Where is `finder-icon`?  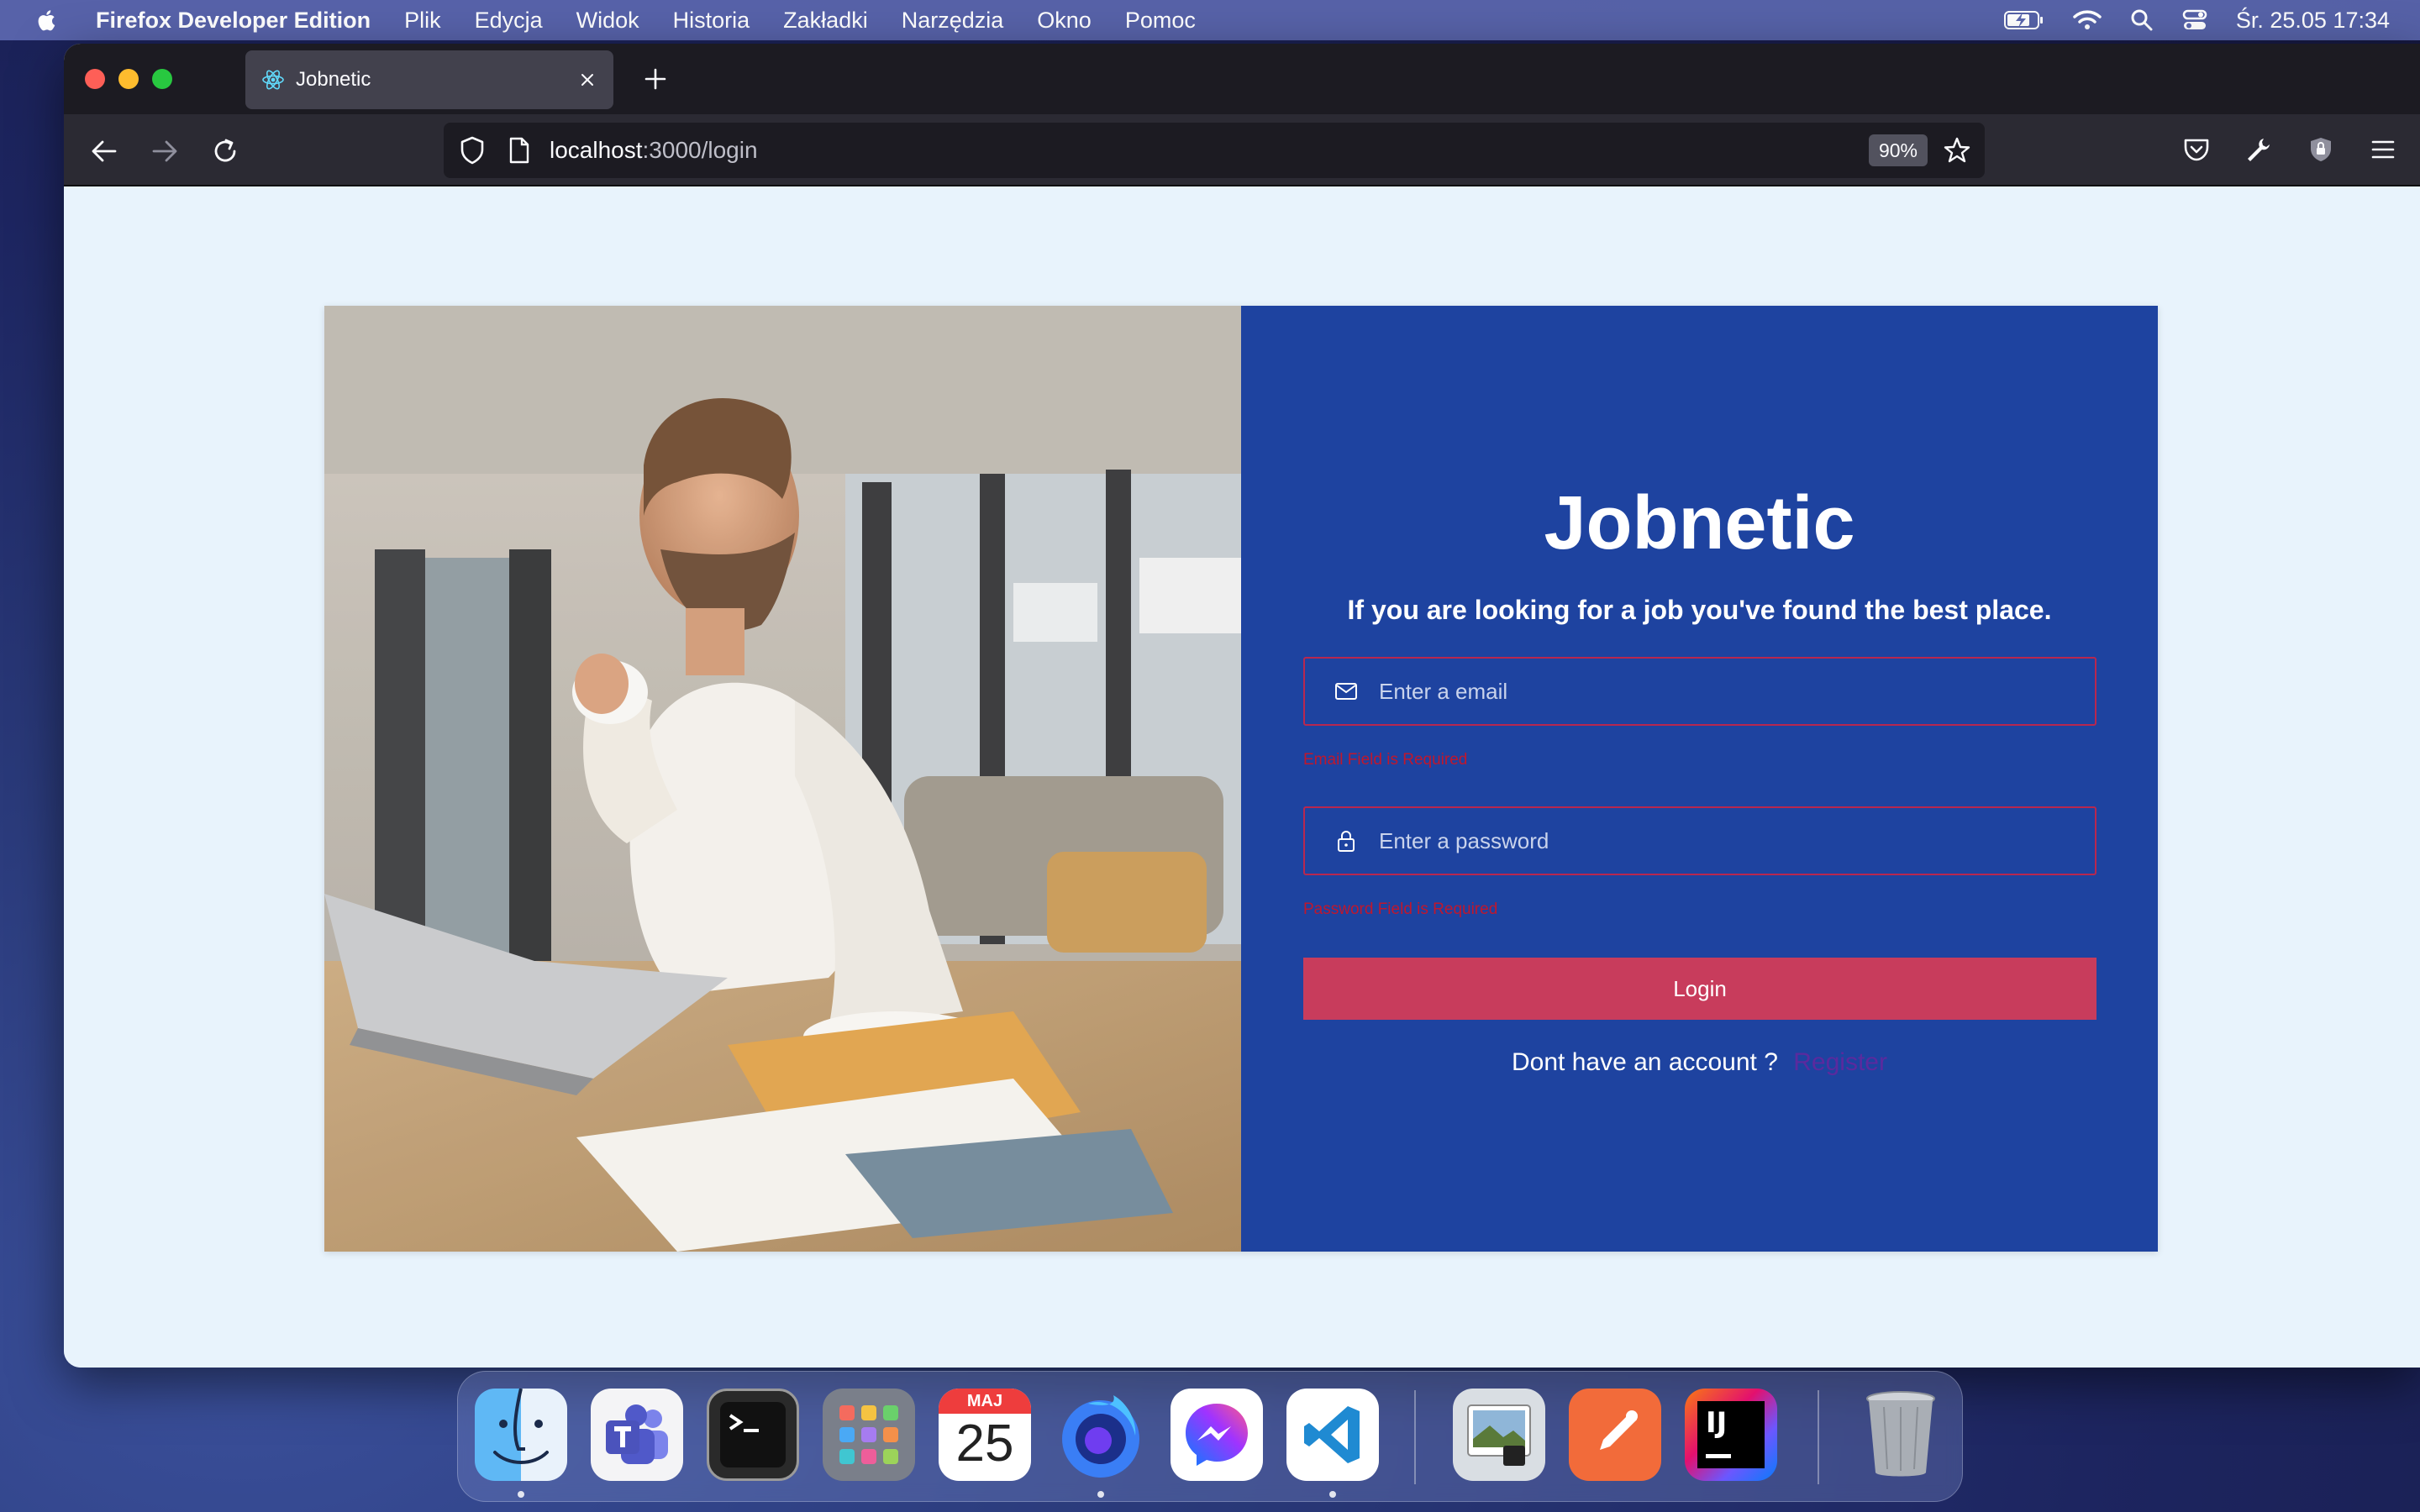
finder-icon is located at coordinates (521, 1435).